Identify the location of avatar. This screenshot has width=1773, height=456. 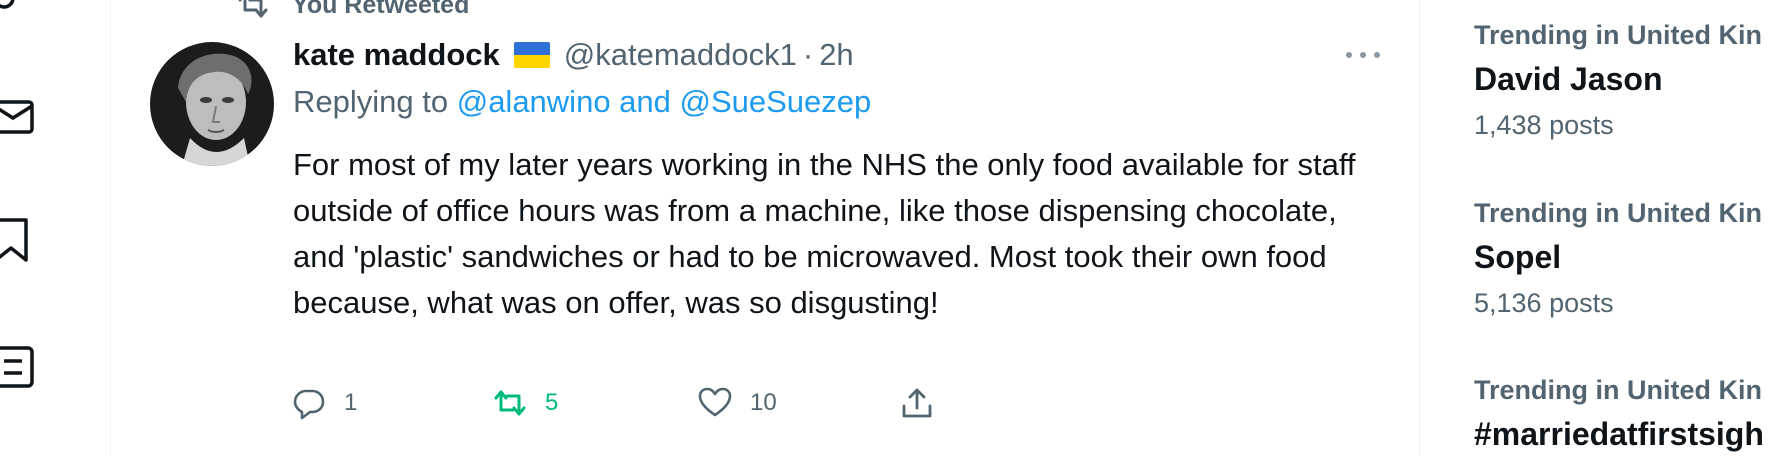
(212, 104).